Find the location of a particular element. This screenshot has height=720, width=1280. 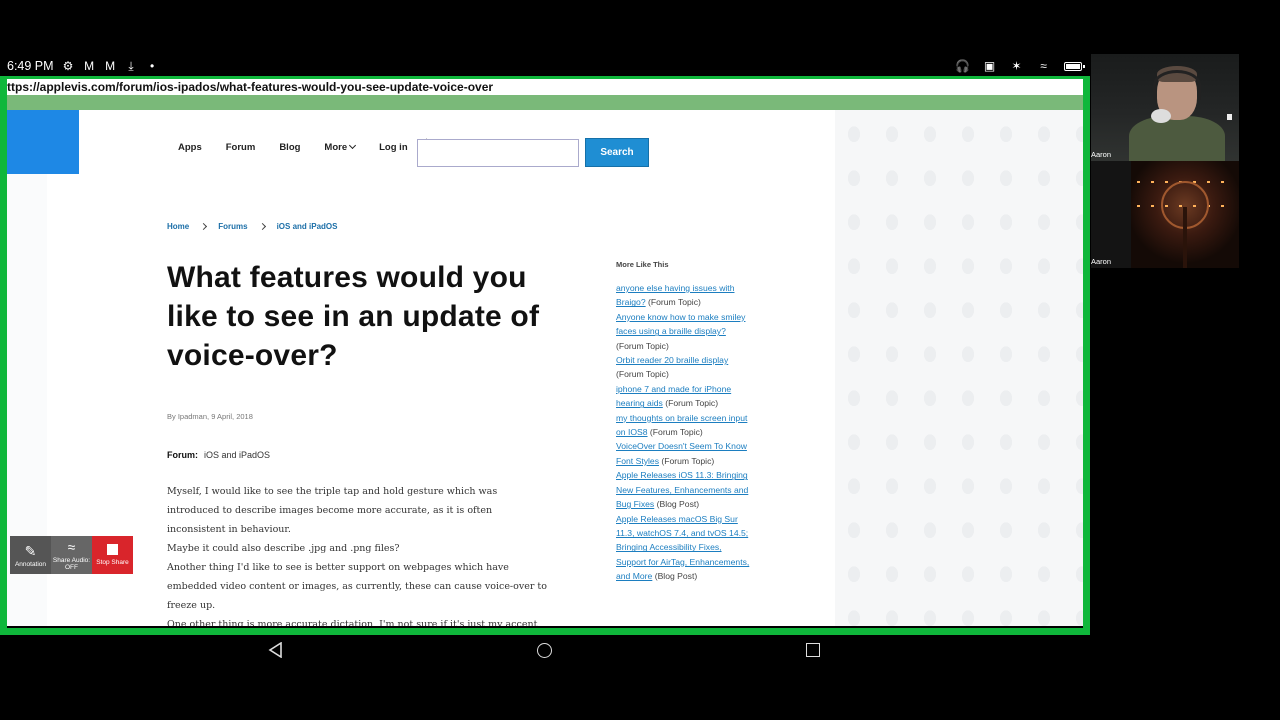

share-audio-button: ≈ Share Audio: OFF is located at coordinates (71, 555).